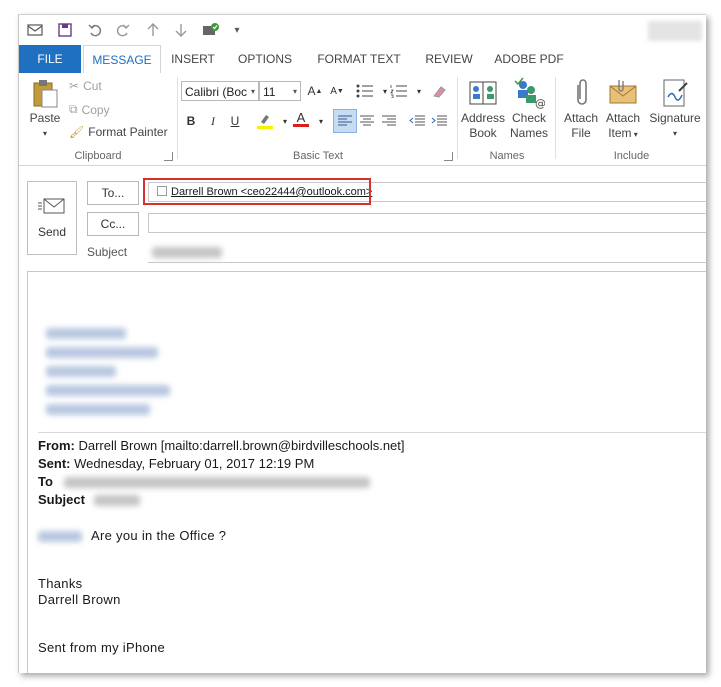  I want to click on touch-mode-icon, so click(211, 30).